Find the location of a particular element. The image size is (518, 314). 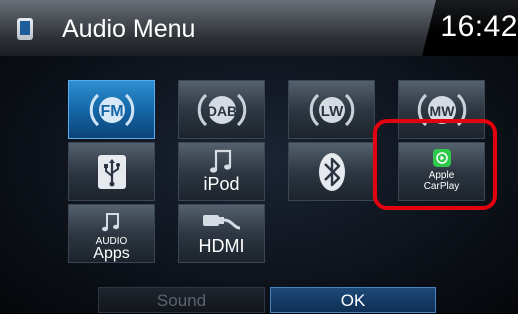

phone-icon is located at coordinates (25, 29).